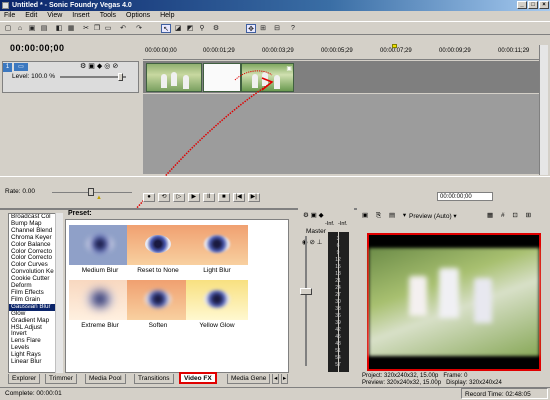  I want to click on transport-bar: ● ⟲ ▷ ▶ II ■ |◀ ▶|, so click(203, 198).